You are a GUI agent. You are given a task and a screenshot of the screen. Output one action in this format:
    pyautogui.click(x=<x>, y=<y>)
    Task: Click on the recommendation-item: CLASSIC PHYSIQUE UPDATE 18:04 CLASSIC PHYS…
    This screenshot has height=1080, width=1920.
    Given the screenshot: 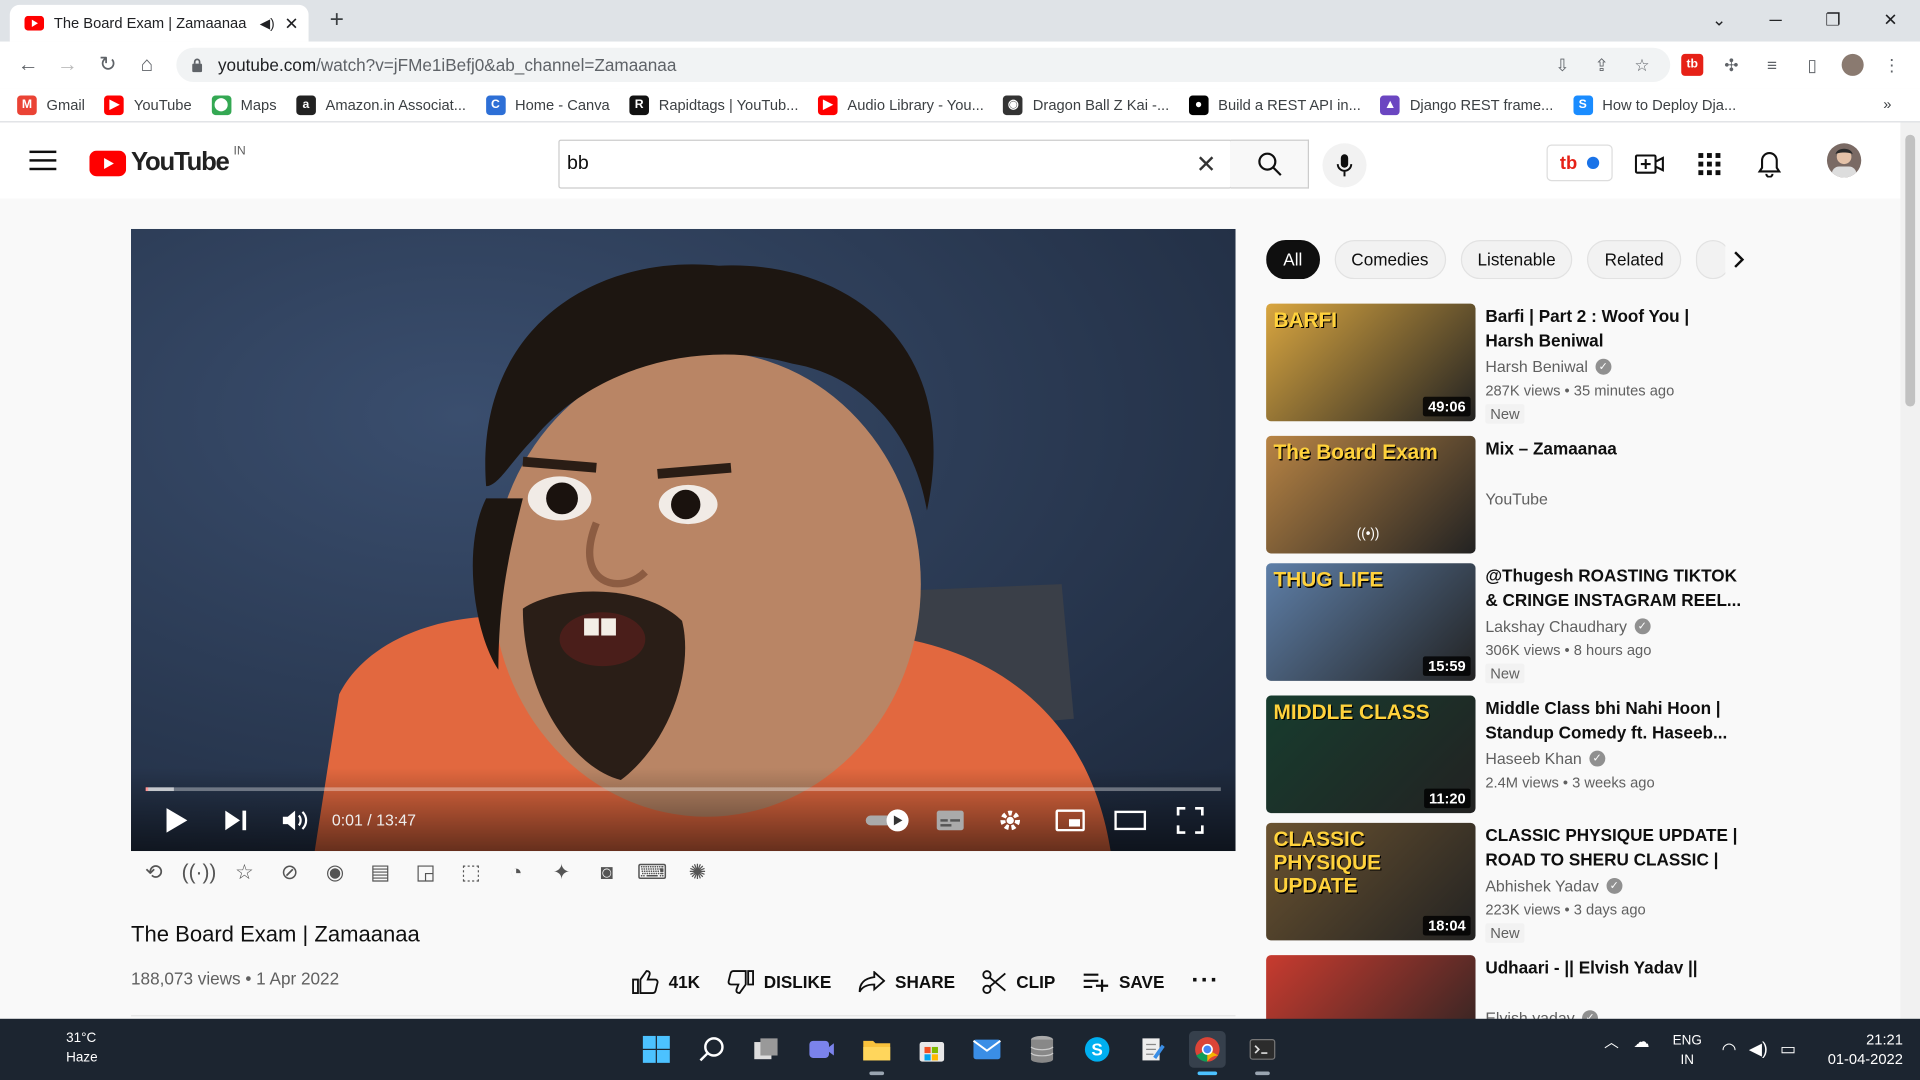 What is the action you would take?
    pyautogui.click(x=1511, y=882)
    